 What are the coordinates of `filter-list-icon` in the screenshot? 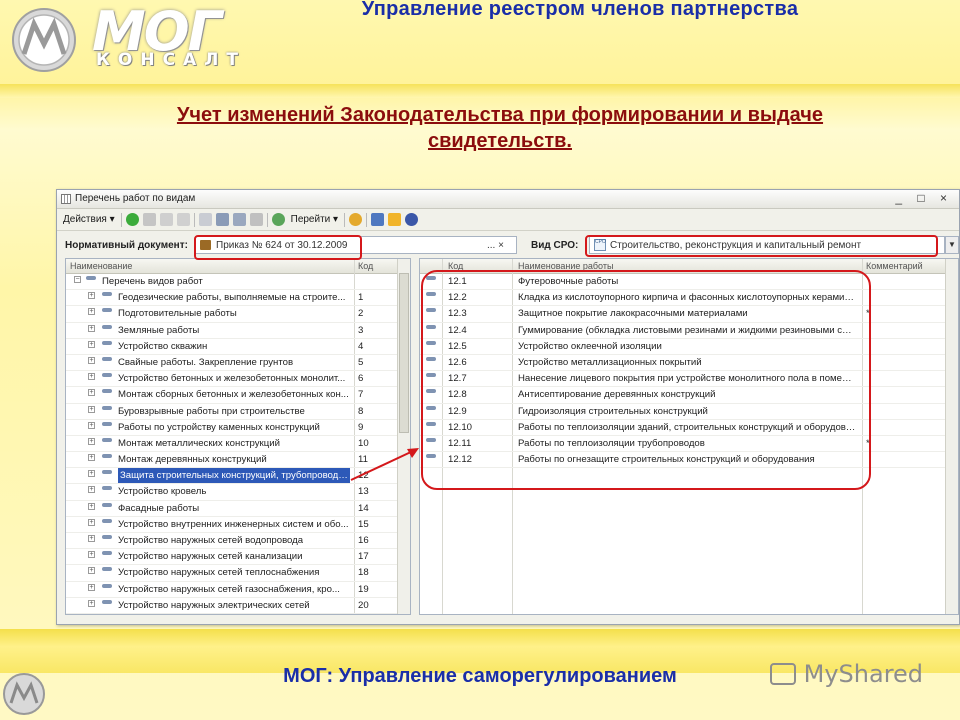 It's located at (239, 219).